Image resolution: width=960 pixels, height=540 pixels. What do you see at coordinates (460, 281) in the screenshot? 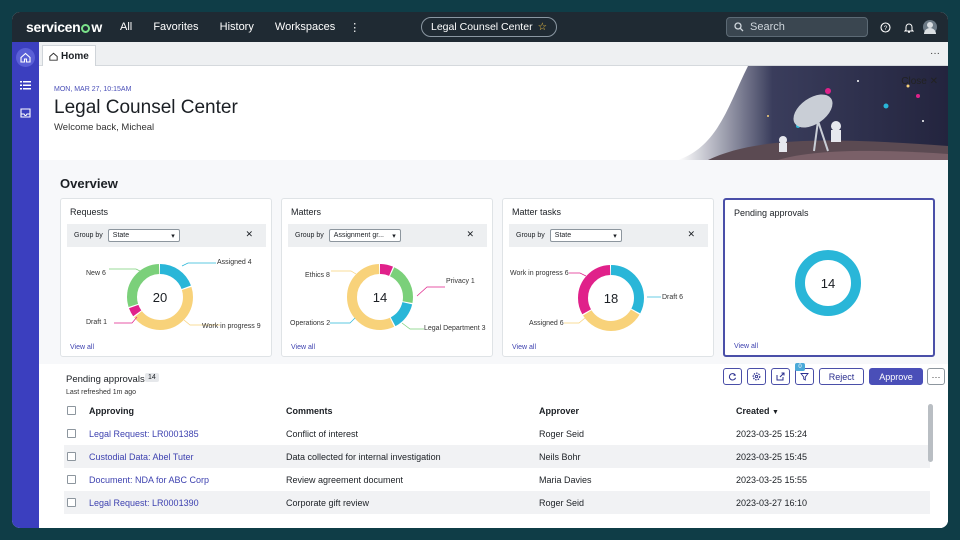
I see `legend-label: Privacy 1` at bounding box center [460, 281].